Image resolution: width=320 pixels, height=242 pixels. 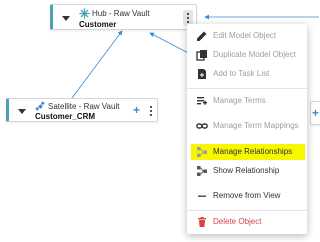 I want to click on menu-item-label: Edit Model Object, so click(x=245, y=35).